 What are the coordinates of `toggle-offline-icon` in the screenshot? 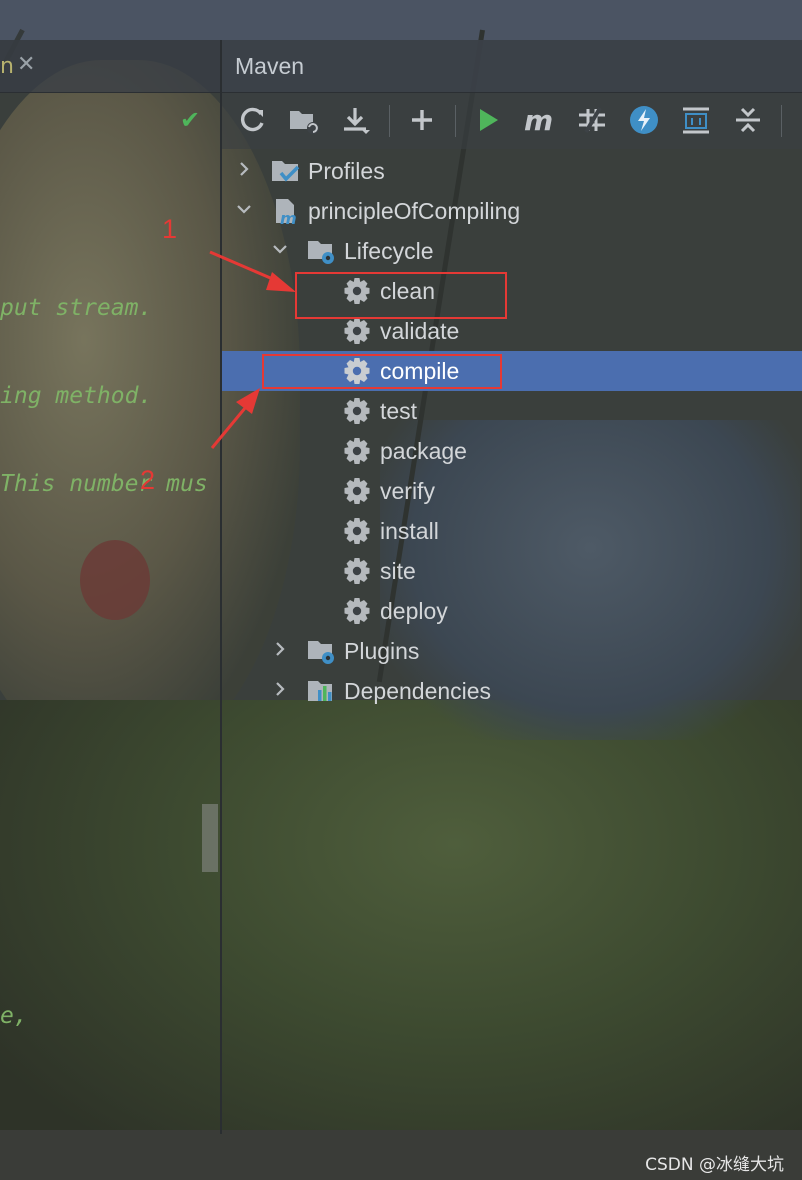 It's located at (592, 120).